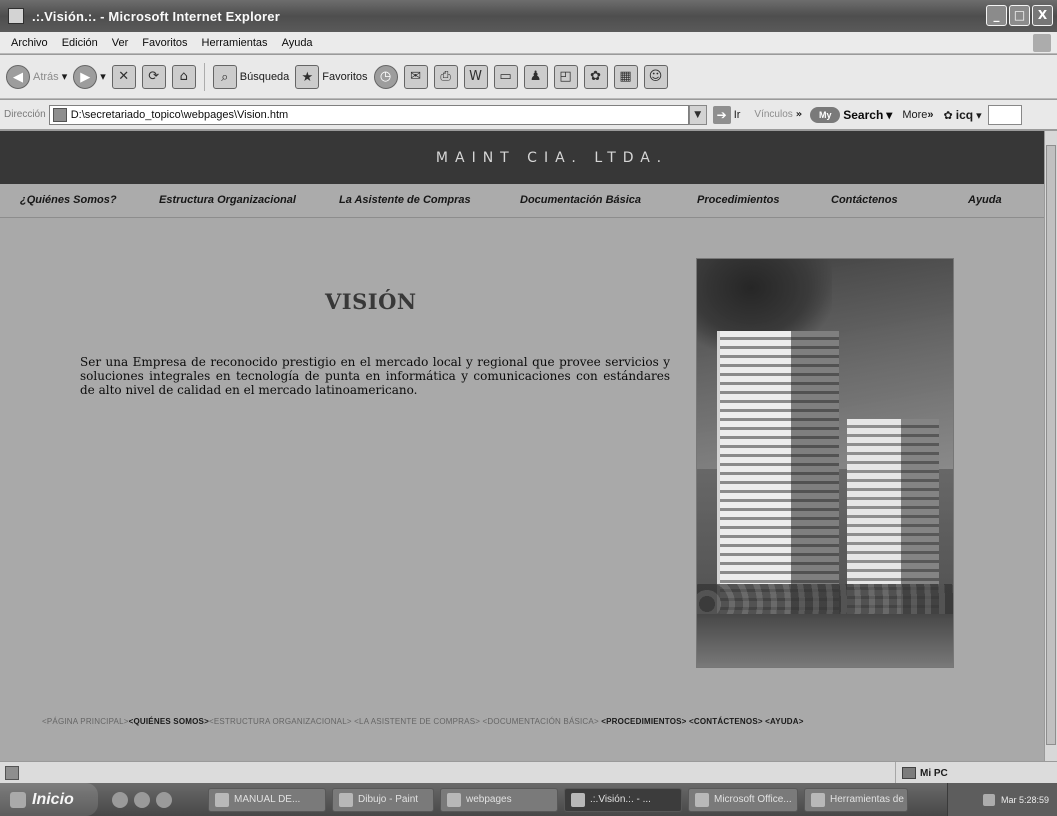  What do you see at coordinates (522, 217) in the screenshot?
I see `nav-divider` at bounding box center [522, 217].